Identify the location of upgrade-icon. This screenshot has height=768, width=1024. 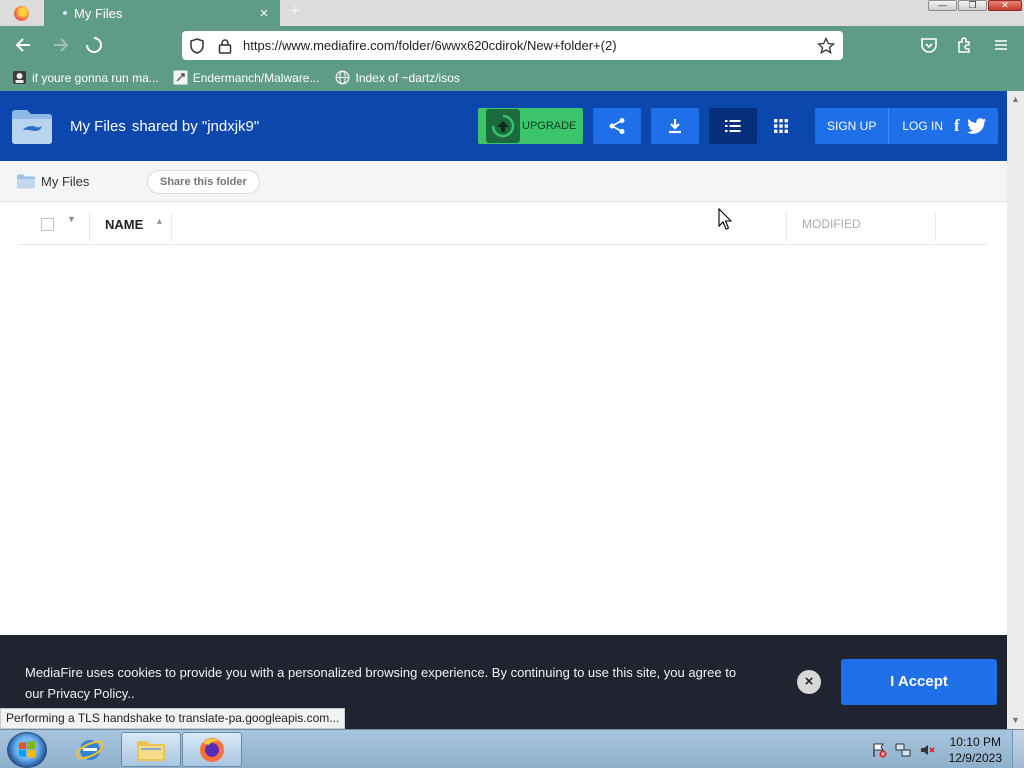
(503, 126).